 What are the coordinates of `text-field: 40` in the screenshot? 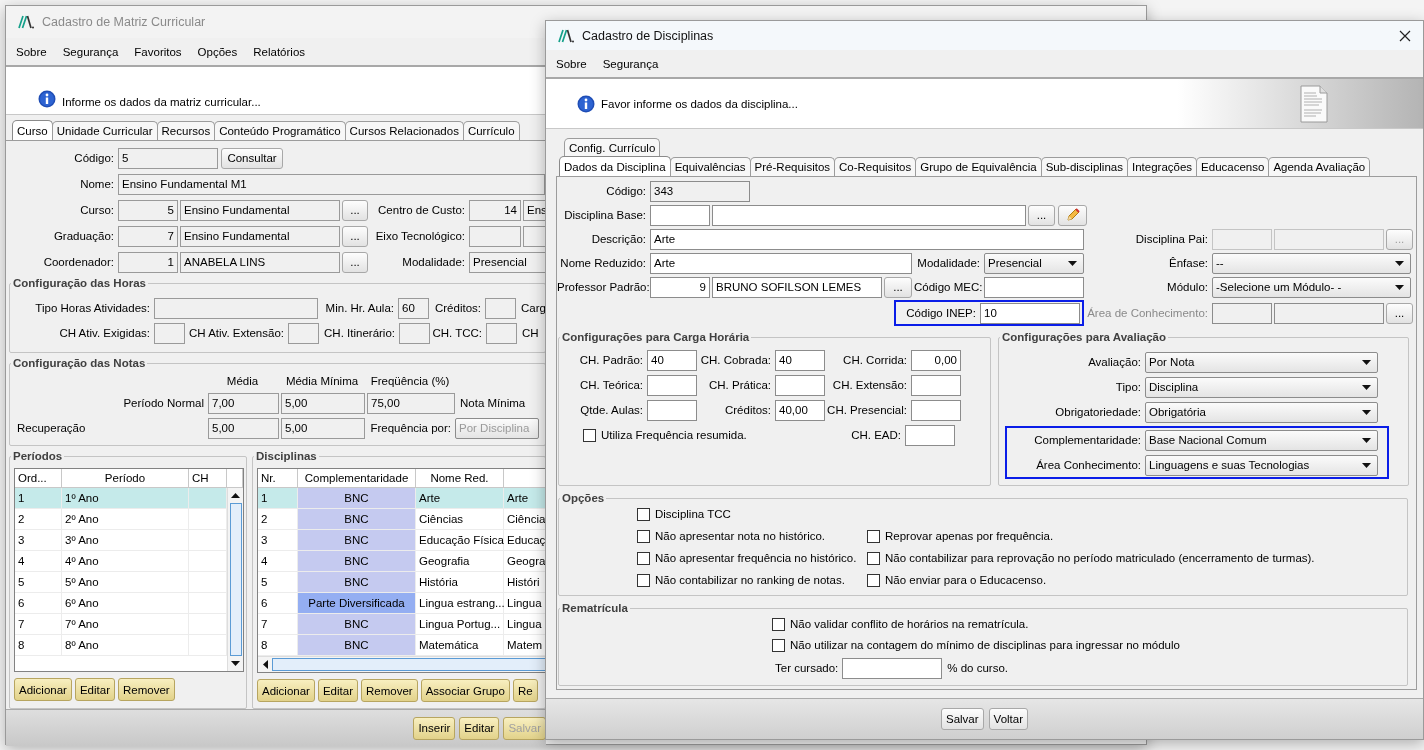 It's located at (800, 360).